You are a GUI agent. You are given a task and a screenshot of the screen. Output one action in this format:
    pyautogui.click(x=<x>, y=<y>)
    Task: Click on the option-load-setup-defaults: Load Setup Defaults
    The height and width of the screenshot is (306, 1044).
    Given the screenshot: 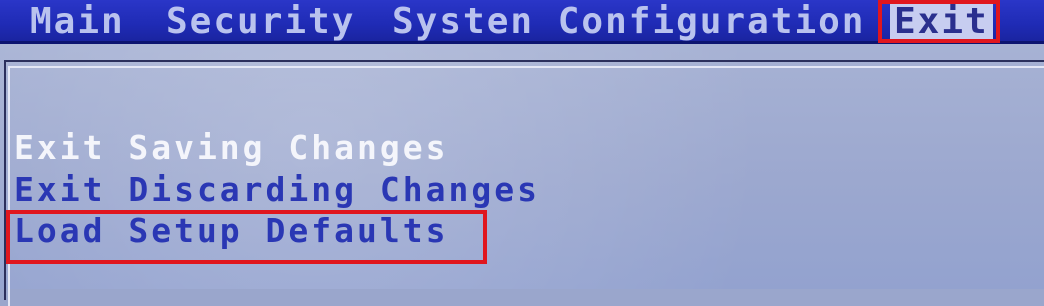 What is the action you would take?
    pyautogui.click(x=231, y=231)
    